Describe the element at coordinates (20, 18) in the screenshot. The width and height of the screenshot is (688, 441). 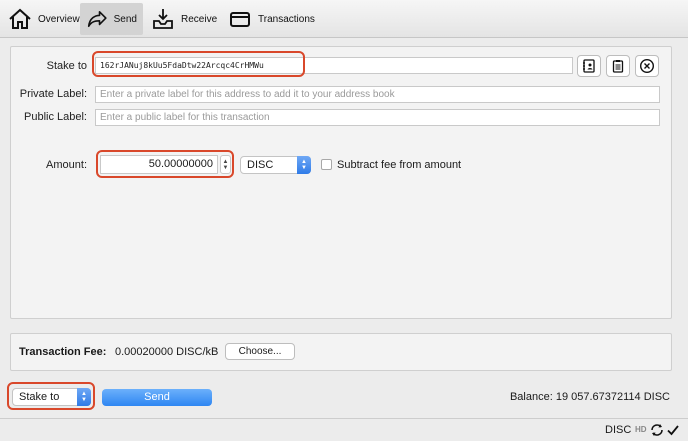
I see `home-icon` at that location.